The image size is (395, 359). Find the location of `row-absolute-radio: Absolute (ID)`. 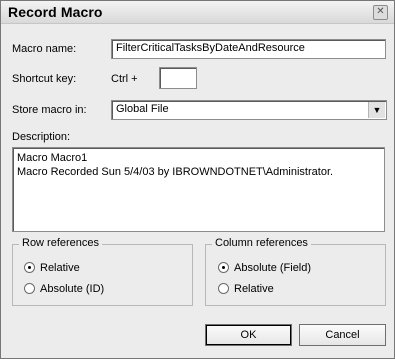

row-absolute-radio: Absolute (ID) is located at coordinates (64, 289).